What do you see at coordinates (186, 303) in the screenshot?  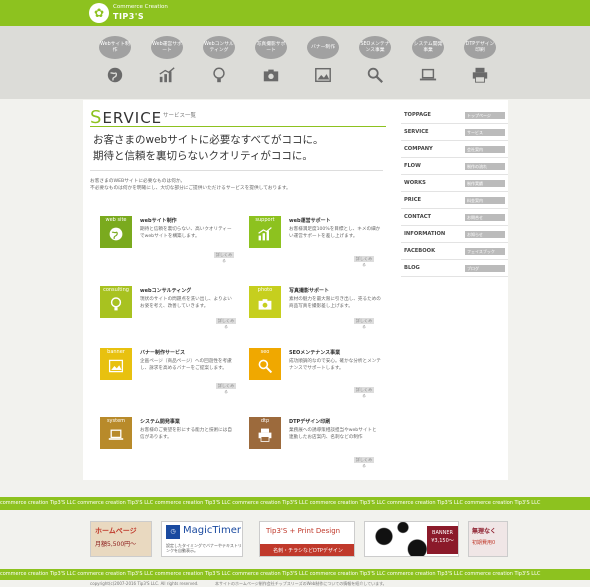 I see `service-desc: 現状のサイトの問題点を洗い出し、よりよいお姿を考え、改善していきます。` at bounding box center [186, 303].